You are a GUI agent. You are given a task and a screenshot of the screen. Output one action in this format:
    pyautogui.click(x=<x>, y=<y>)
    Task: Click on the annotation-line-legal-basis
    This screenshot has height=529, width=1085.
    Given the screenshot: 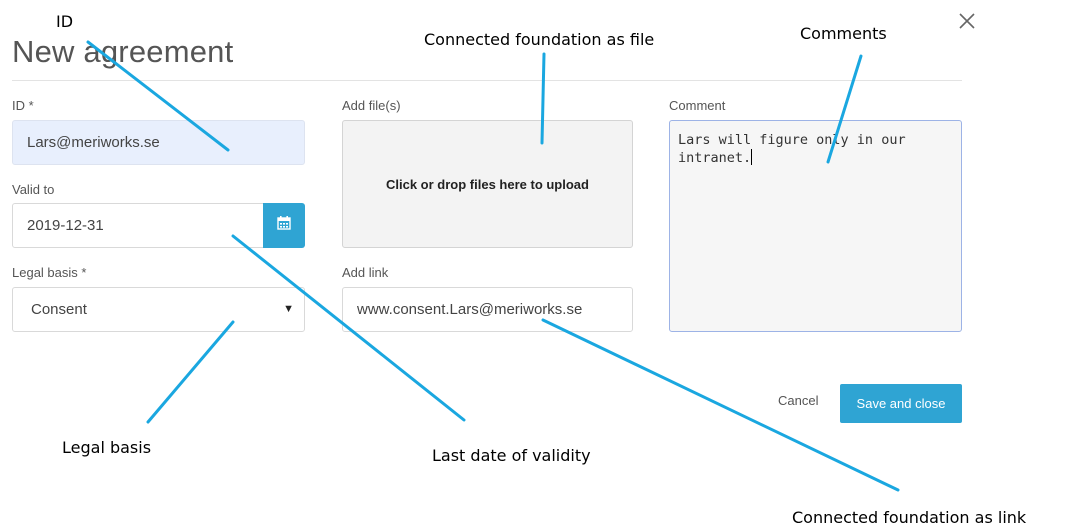 What is the action you would take?
    pyautogui.click(x=190, y=372)
    